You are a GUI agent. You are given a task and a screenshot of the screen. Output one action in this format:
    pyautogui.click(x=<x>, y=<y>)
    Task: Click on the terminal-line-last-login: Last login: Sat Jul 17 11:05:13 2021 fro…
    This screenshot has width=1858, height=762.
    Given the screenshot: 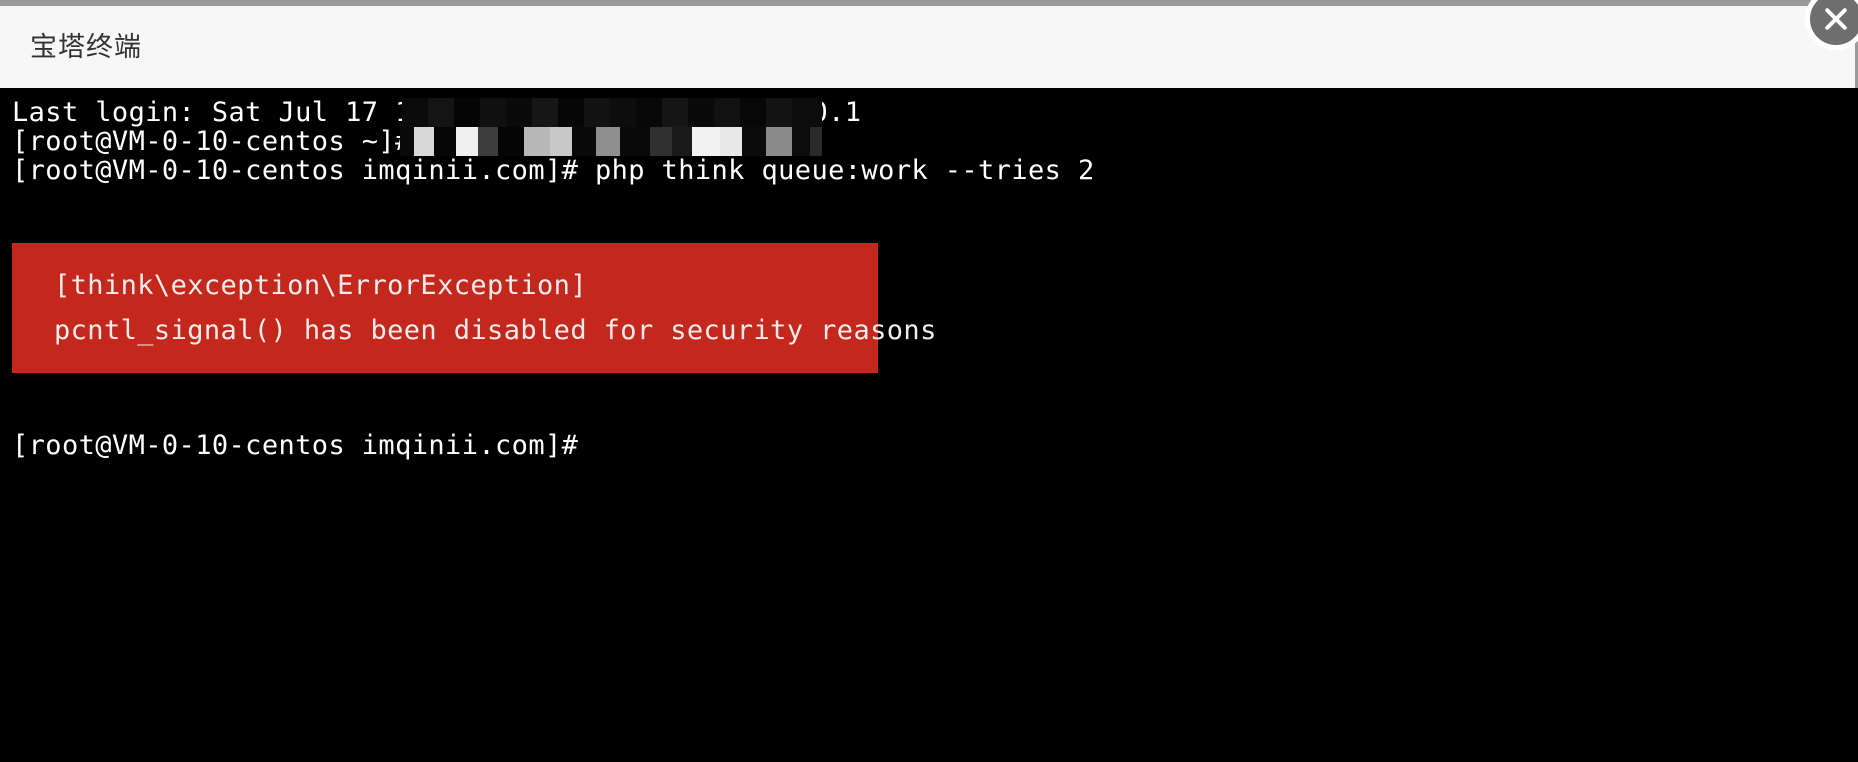 What is the action you would take?
    pyautogui.click(x=437, y=112)
    